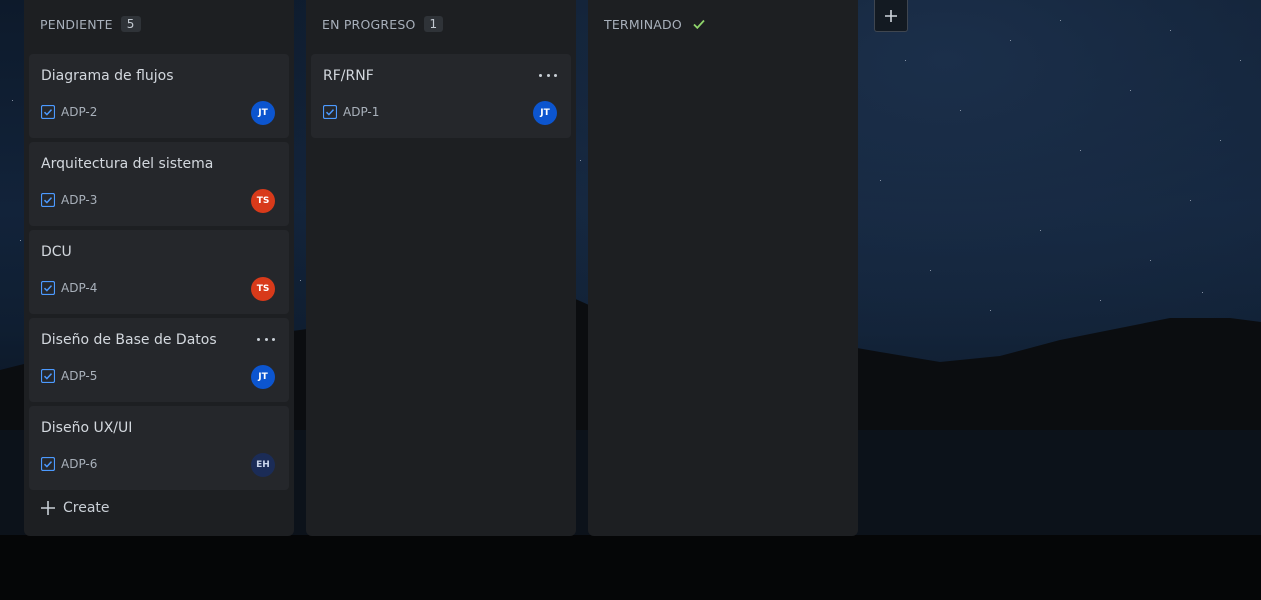  I want to click on issue-meta: ADP-5, so click(69, 376).